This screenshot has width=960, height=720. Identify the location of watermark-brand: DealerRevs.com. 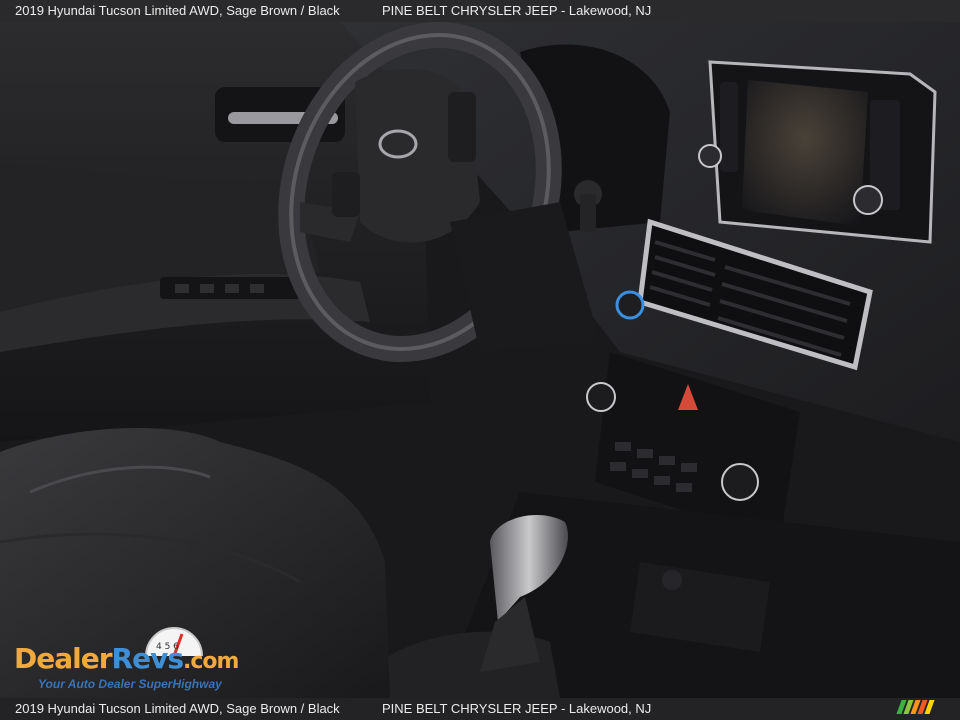
(126, 658).